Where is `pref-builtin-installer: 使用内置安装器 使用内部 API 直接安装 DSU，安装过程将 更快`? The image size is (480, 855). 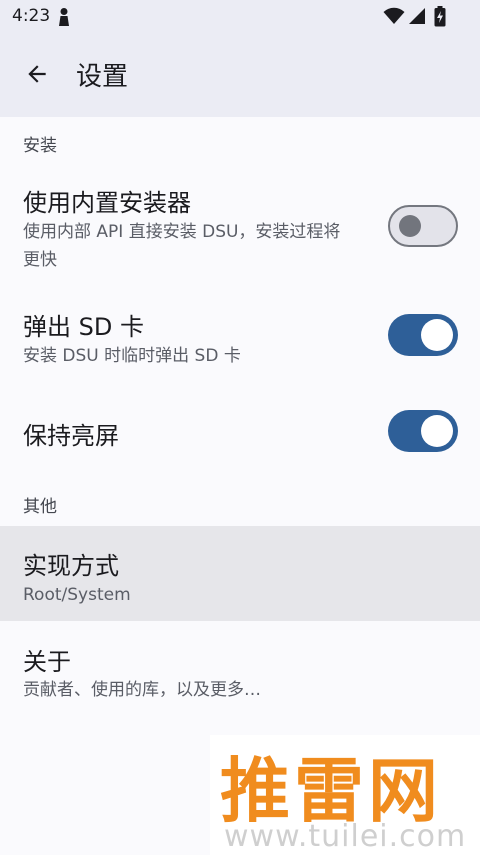 pref-builtin-installer: 使用内置安装器 使用内部 API 直接安装 DSU，安装过程将 更快 is located at coordinates (240, 226).